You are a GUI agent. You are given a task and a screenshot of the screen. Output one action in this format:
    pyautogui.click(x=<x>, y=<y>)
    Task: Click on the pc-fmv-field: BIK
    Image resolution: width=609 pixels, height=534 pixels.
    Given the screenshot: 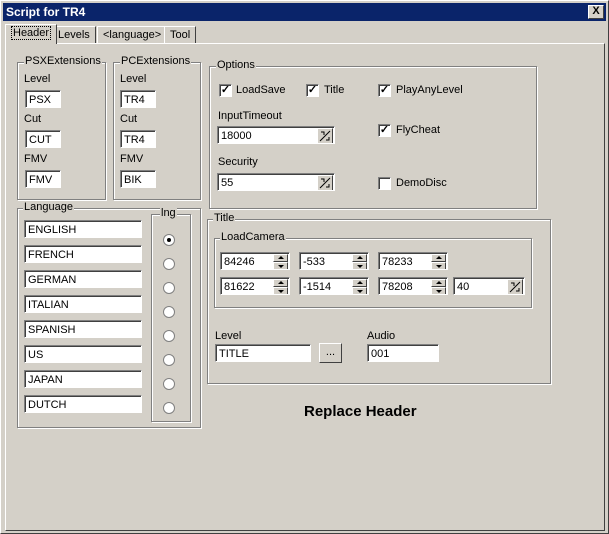 What is the action you would take?
    pyautogui.click(x=138, y=179)
    